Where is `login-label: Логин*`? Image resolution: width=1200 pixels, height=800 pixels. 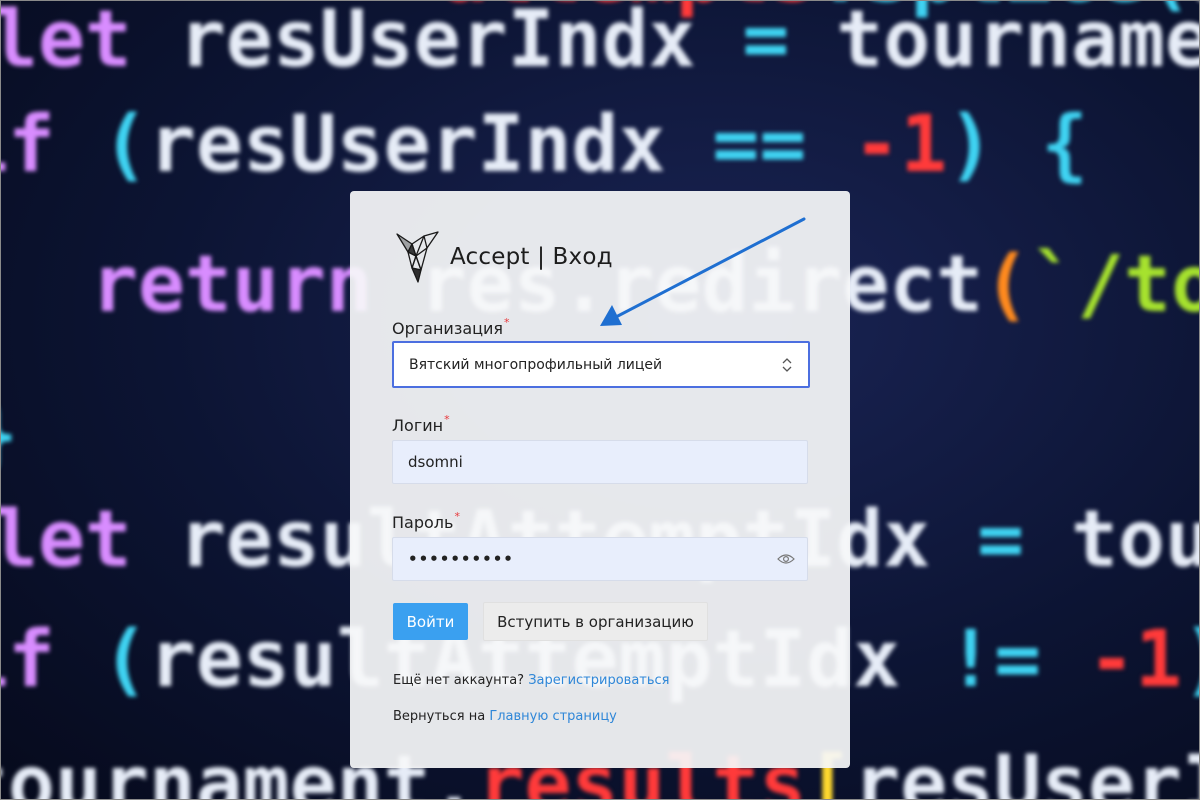 login-label: Логин* is located at coordinates (421, 424).